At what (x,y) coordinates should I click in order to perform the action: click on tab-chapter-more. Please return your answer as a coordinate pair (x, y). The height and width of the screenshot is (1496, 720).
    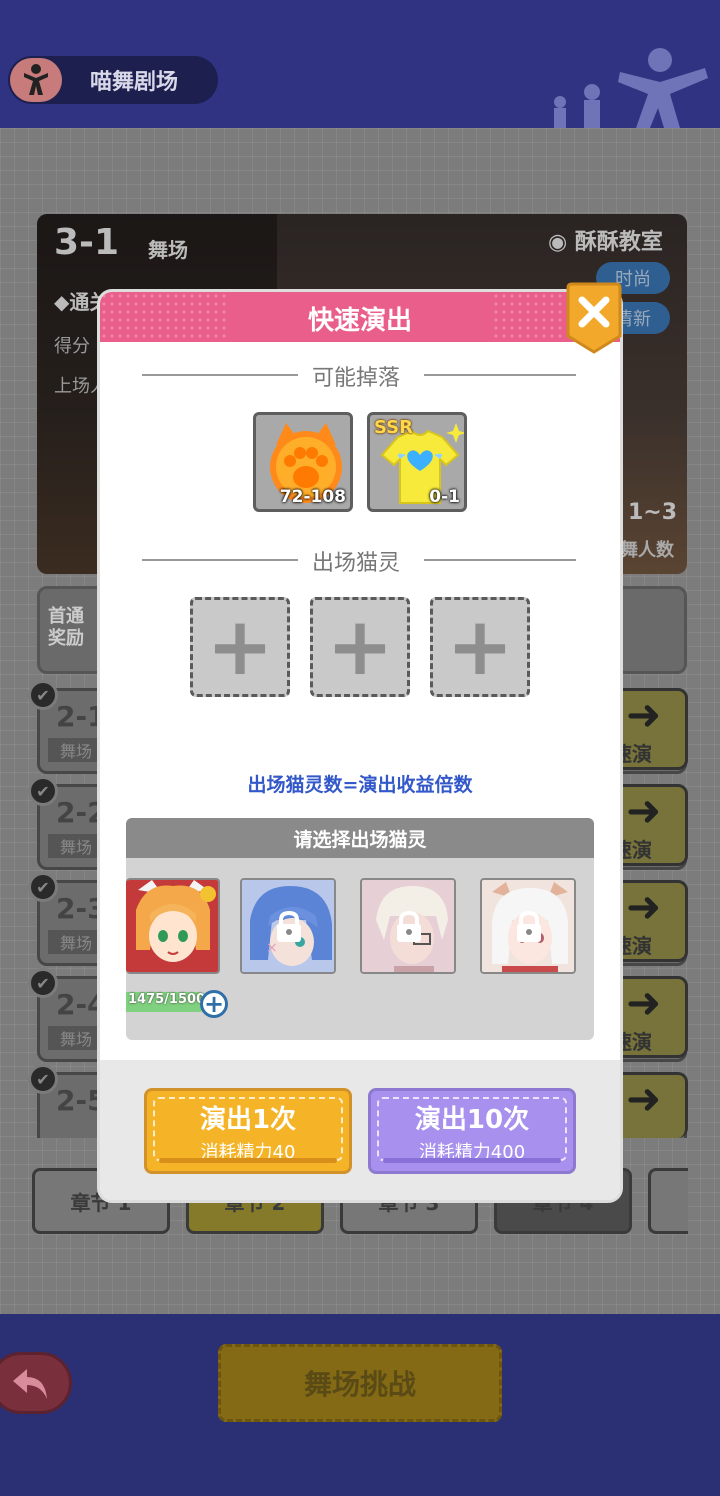
    Looking at the image, I should click on (668, 1201).